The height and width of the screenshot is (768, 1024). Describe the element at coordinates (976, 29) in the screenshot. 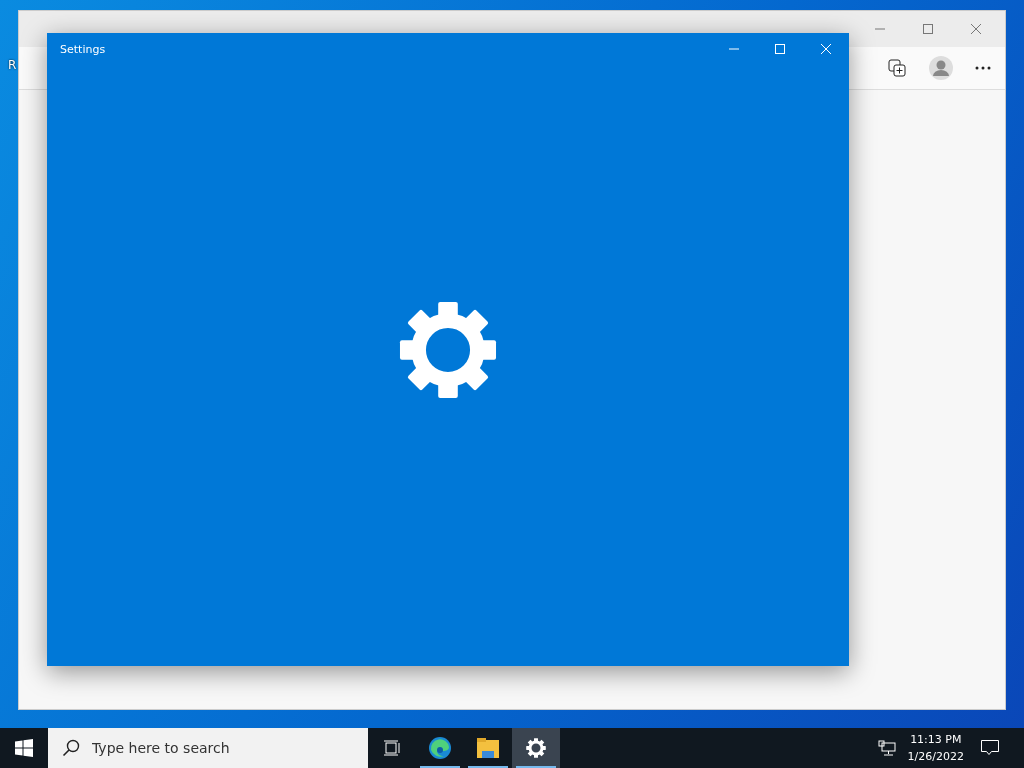

I see `close-icon` at that location.